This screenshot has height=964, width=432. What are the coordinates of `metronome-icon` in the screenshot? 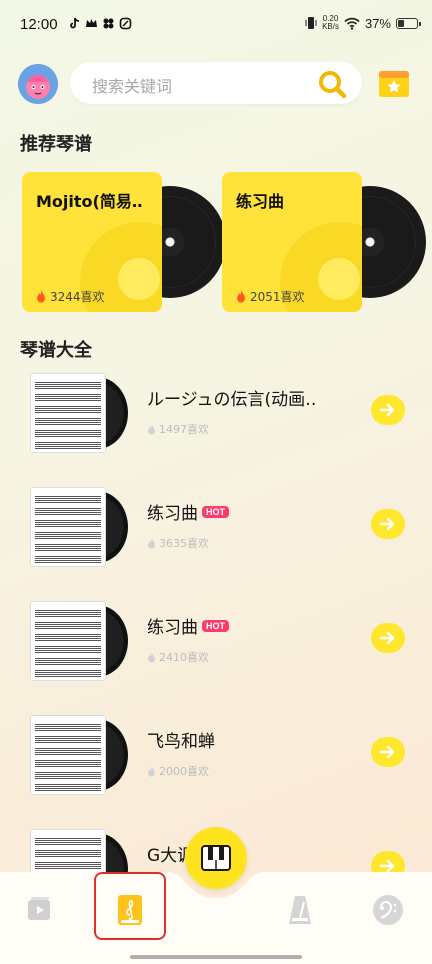 It's located at (300, 910).